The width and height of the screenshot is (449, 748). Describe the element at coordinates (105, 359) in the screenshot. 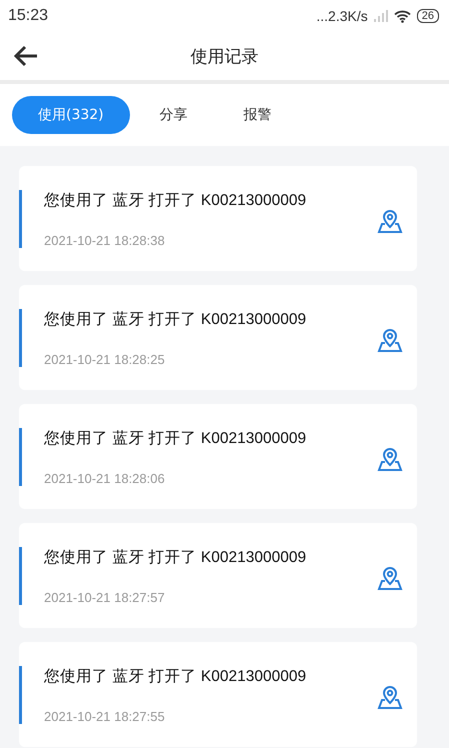

I see `record-time: 2021-10-21 18:28:25` at that location.